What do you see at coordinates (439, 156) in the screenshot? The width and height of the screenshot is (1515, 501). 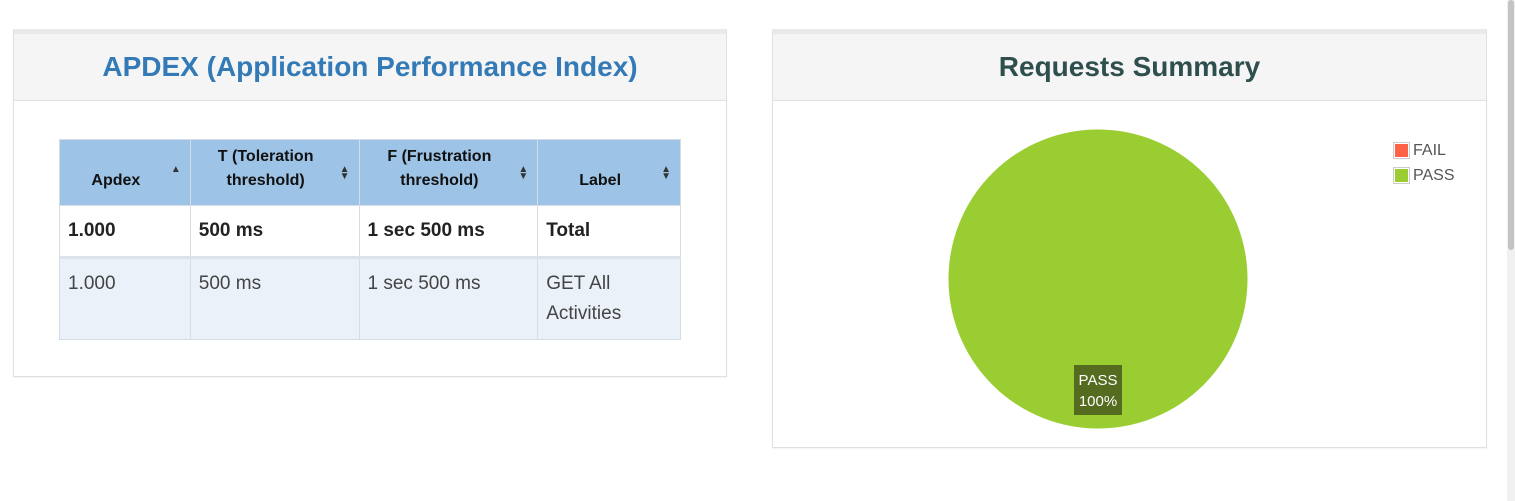 I see `column-header-label: F (Frustration` at bounding box center [439, 156].